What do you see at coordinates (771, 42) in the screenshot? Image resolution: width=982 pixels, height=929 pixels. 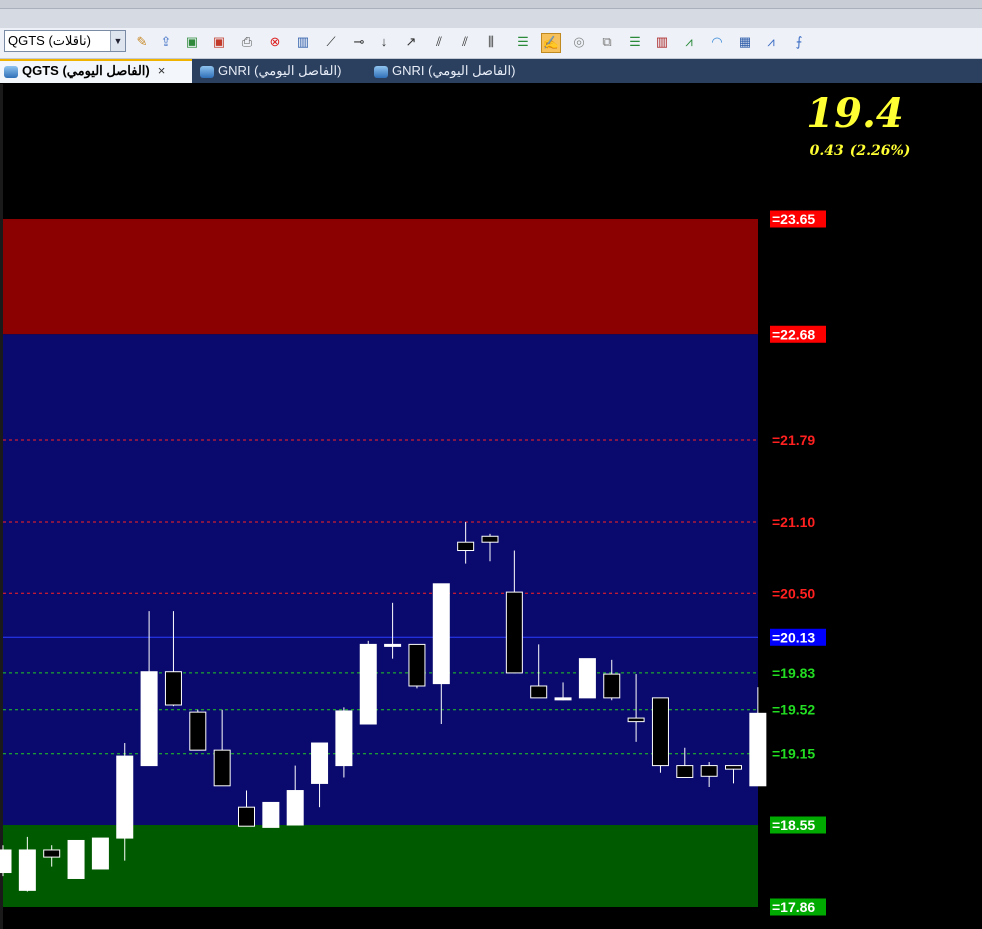 I see `gann-icon: ⩘` at bounding box center [771, 42].